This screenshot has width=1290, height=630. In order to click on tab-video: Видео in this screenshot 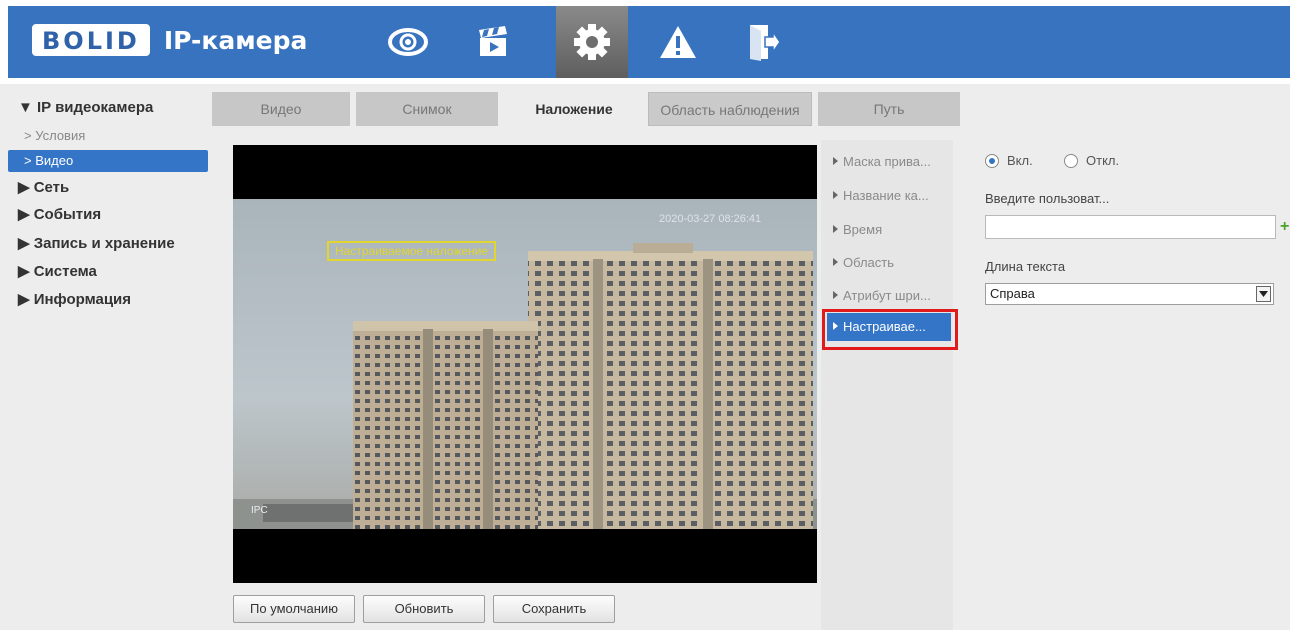, I will do `click(281, 109)`.